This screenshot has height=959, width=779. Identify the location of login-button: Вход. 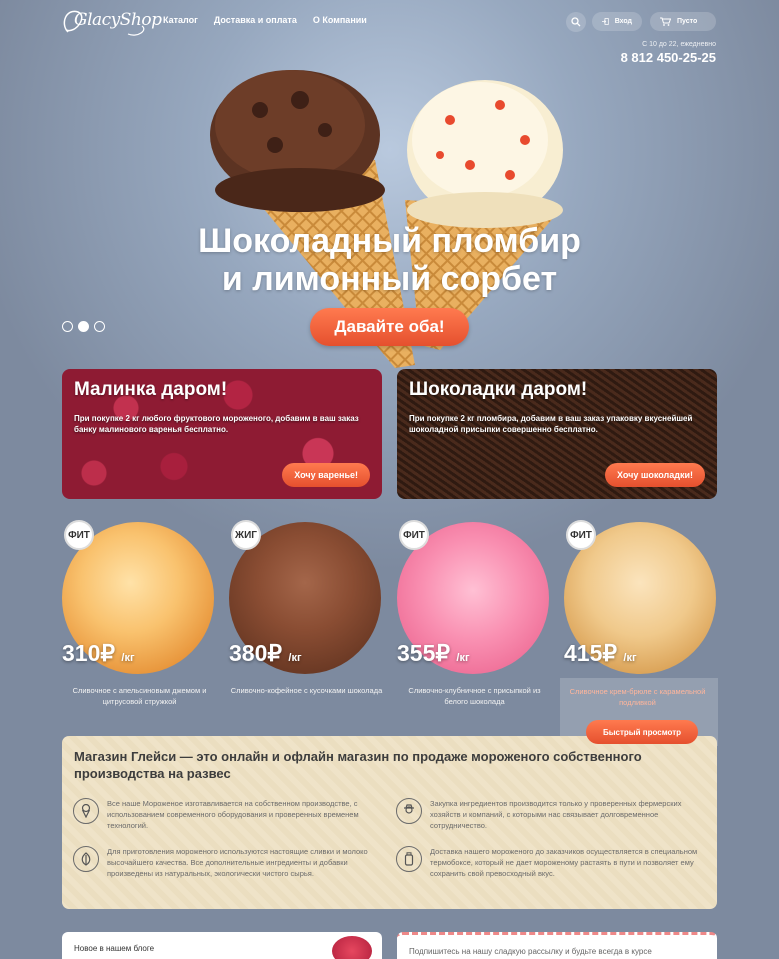
(617, 21).